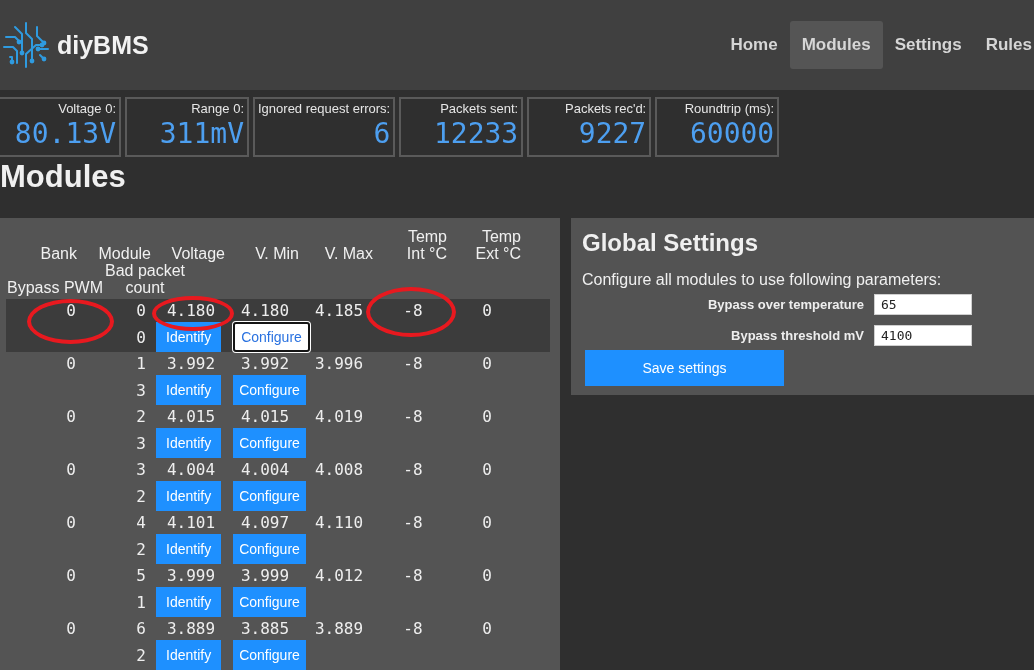  Describe the element at coordinates (141, 628) in the screenshot. I see `table-cell: 6` at that location.